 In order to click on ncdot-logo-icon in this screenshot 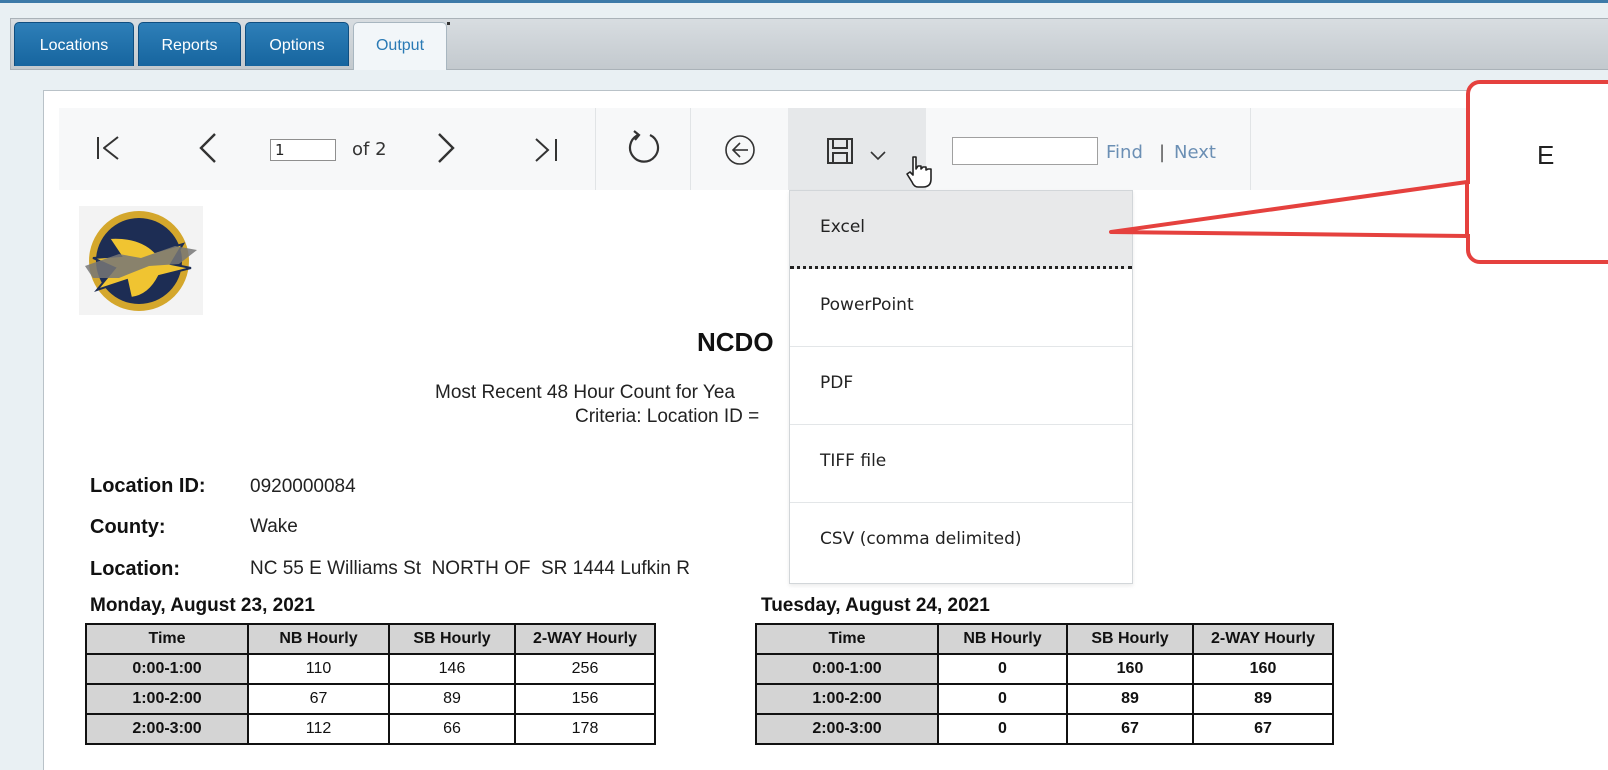, I will do `click(141, 261)`.